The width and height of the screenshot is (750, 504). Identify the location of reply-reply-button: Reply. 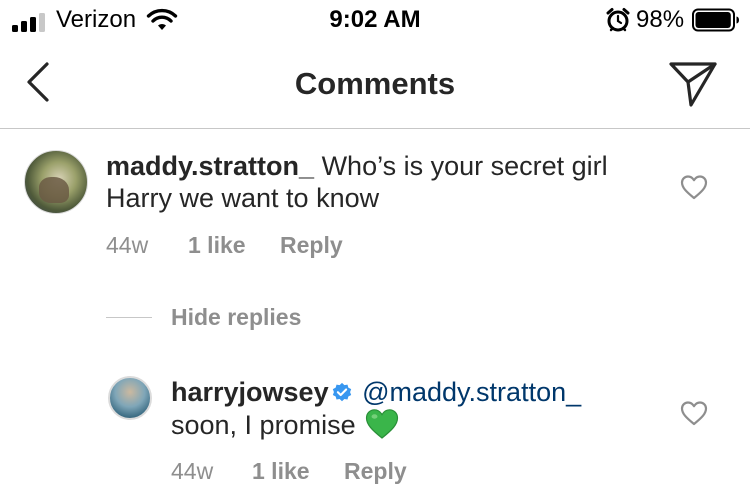
(375, 471).